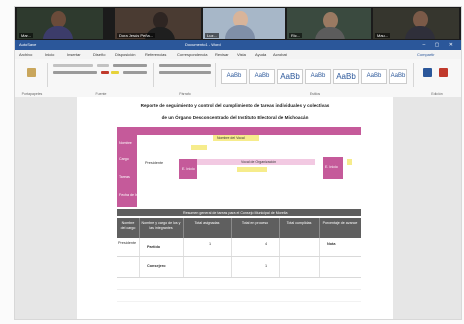 The image size is (464, 324). I want to click on header-cell: Nombre y cargo de los y las integrantes, so click(161, 228).